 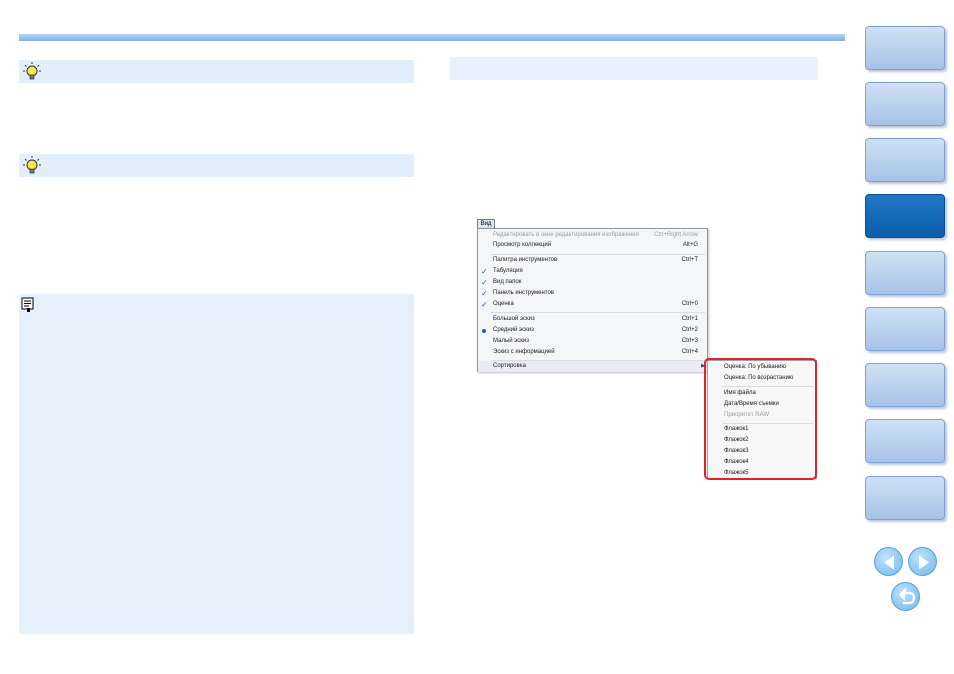 What do you see at coordinates (689, 341) in the screenshot?
I see `menu-item-shortcut: Ctrl+3` at bounding box center [689, 341].